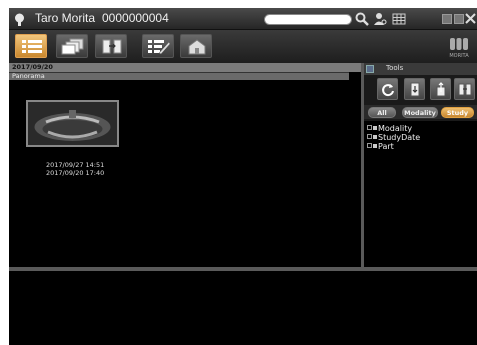 This screenshot has height=345, width=477. I want to click on tools-title: Tools, so click(395, 68).